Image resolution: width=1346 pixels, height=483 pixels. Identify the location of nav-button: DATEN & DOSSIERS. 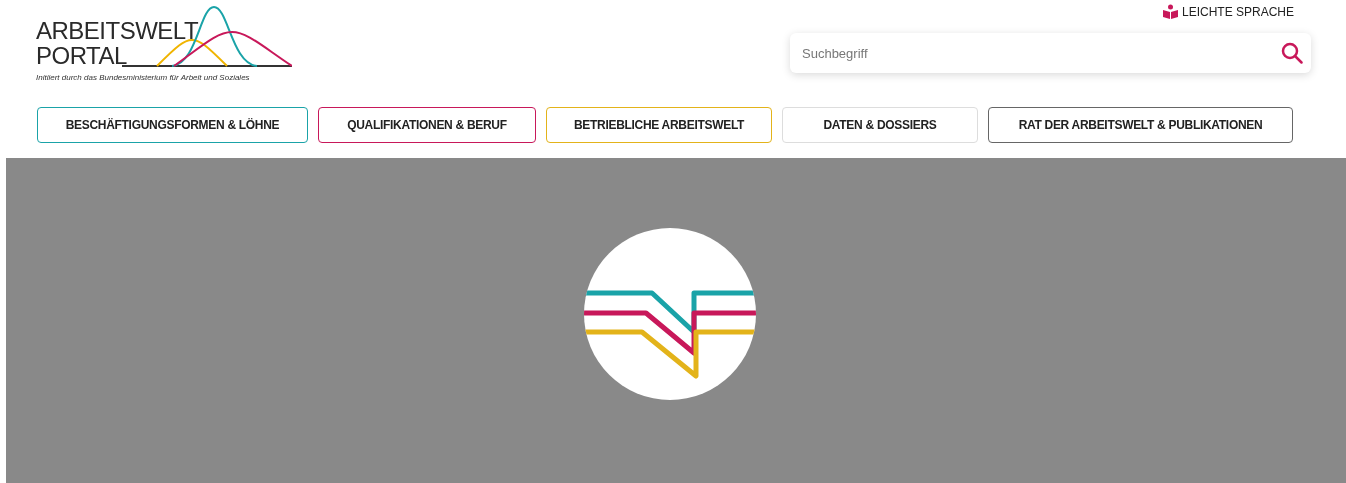
(880, 125).